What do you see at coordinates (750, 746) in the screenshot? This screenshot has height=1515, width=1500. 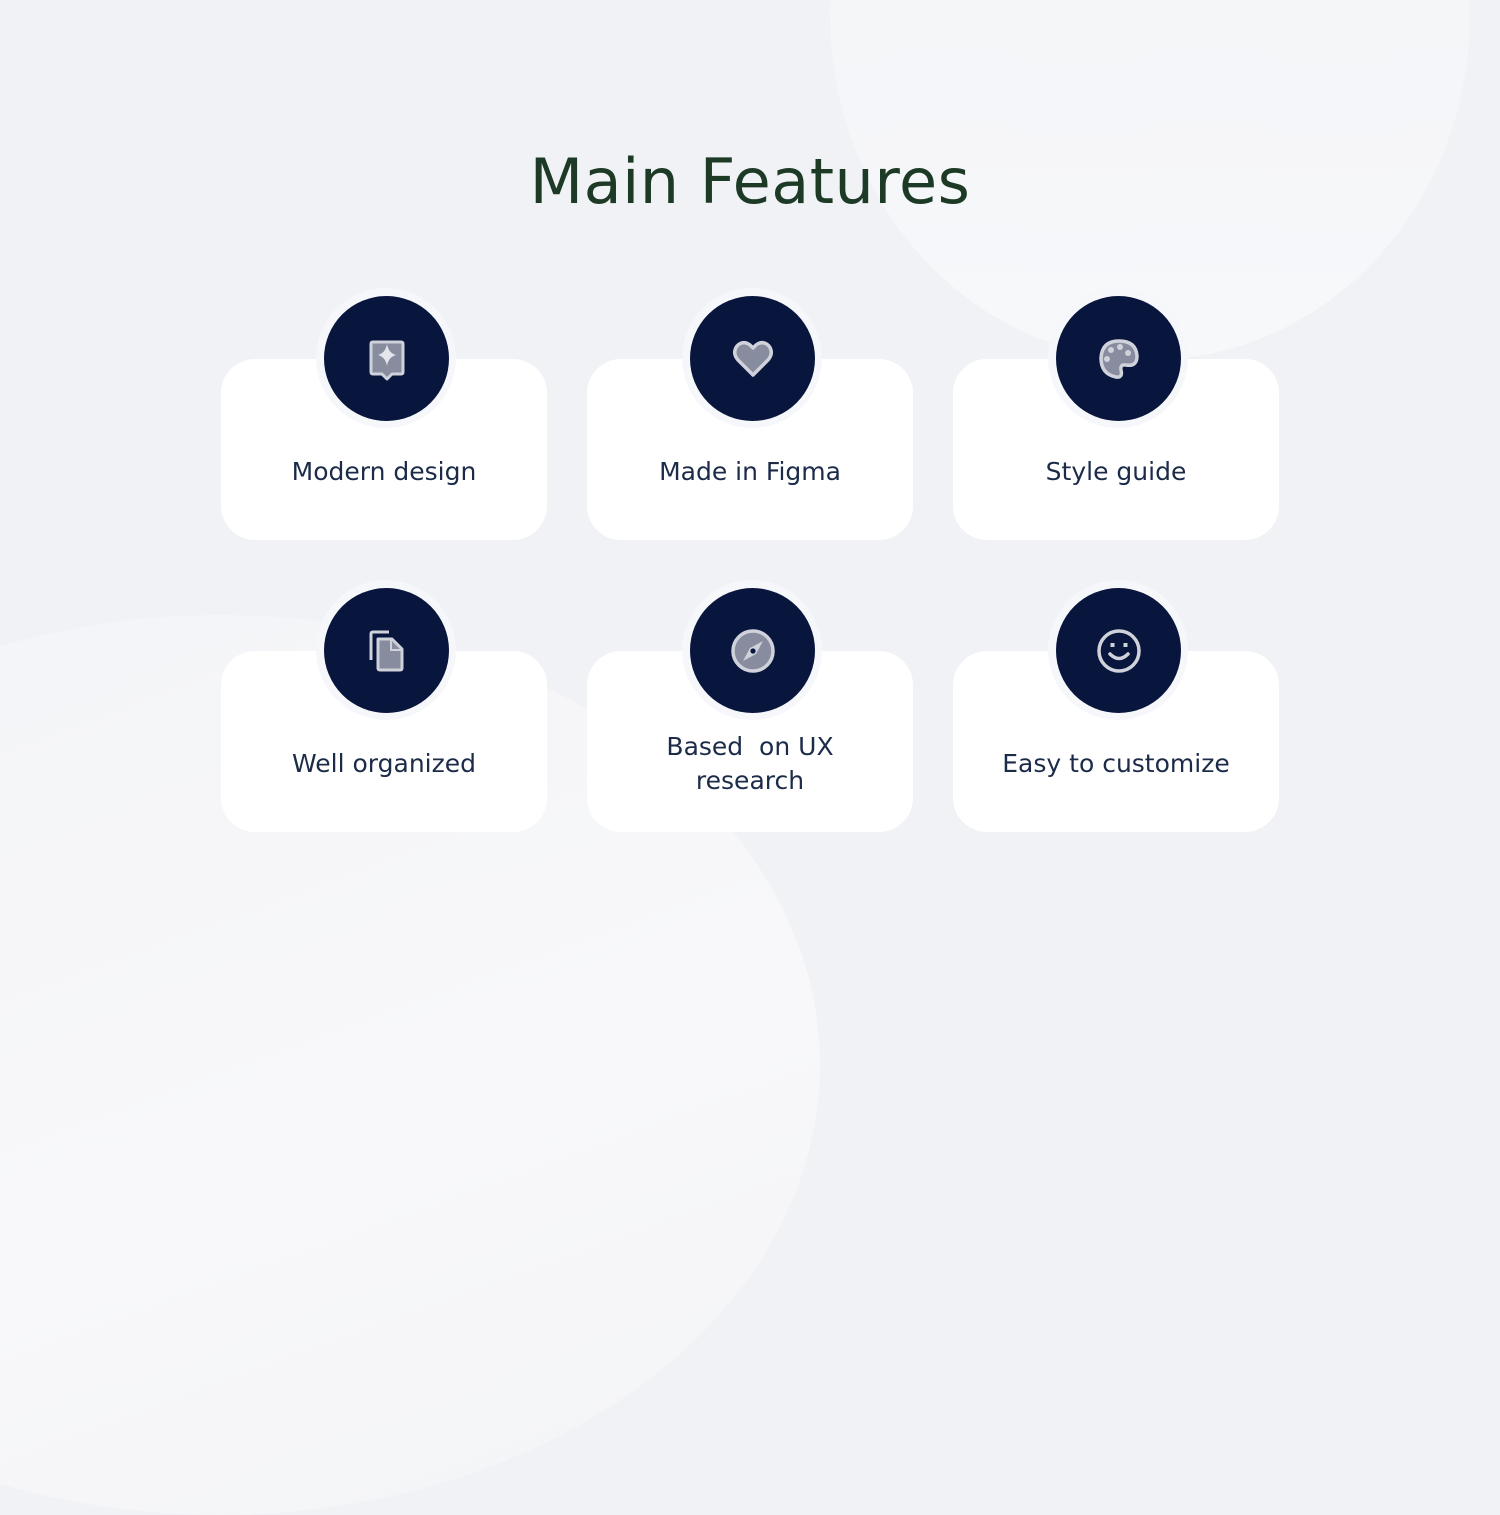 I see `feature-label-line-1: Based on UX` at bounding box center [750, 746].